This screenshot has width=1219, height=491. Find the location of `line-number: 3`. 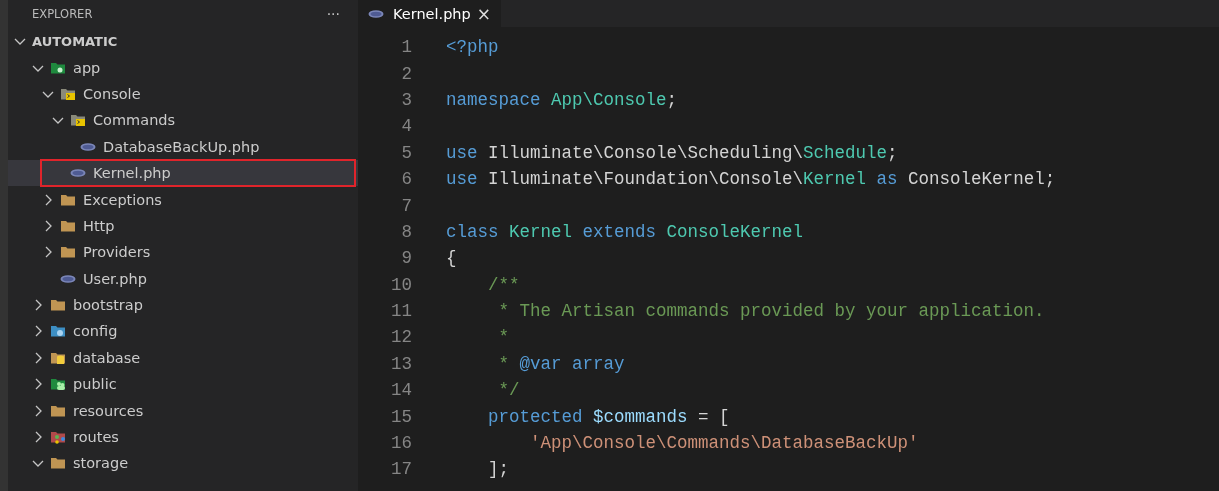

line-number: 3 is located at coordinates (406, 99).